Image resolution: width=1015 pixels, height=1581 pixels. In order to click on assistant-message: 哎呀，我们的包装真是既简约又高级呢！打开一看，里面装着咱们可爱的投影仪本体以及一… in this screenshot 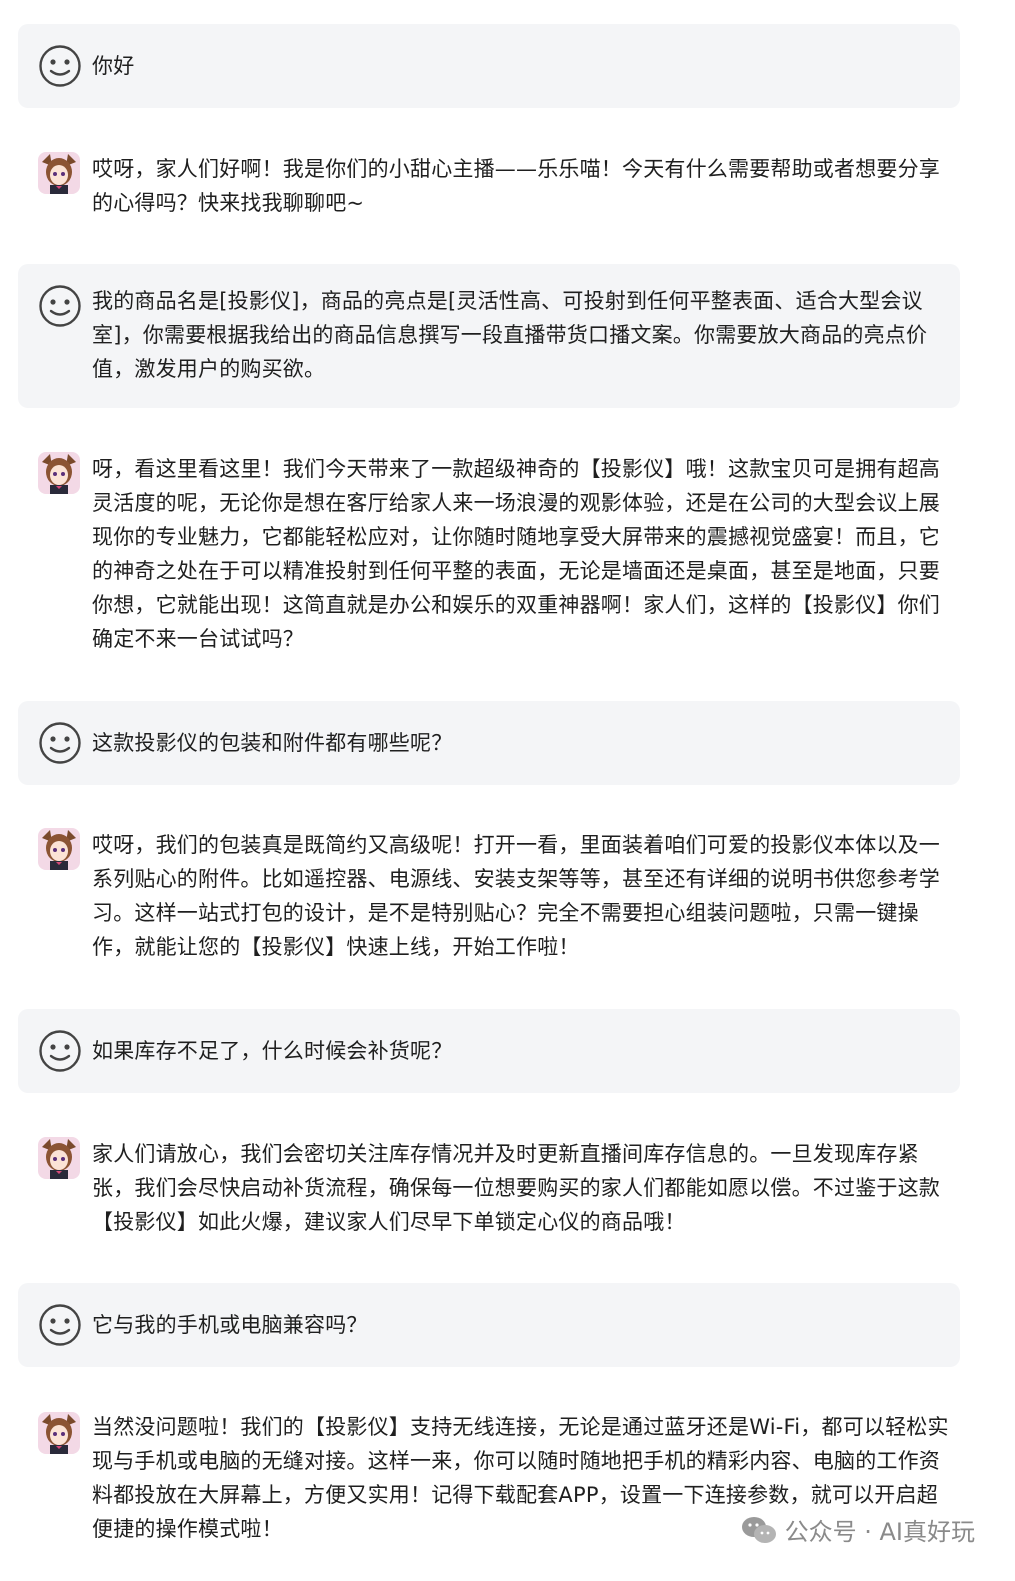, I will do `click(489, 896)`.